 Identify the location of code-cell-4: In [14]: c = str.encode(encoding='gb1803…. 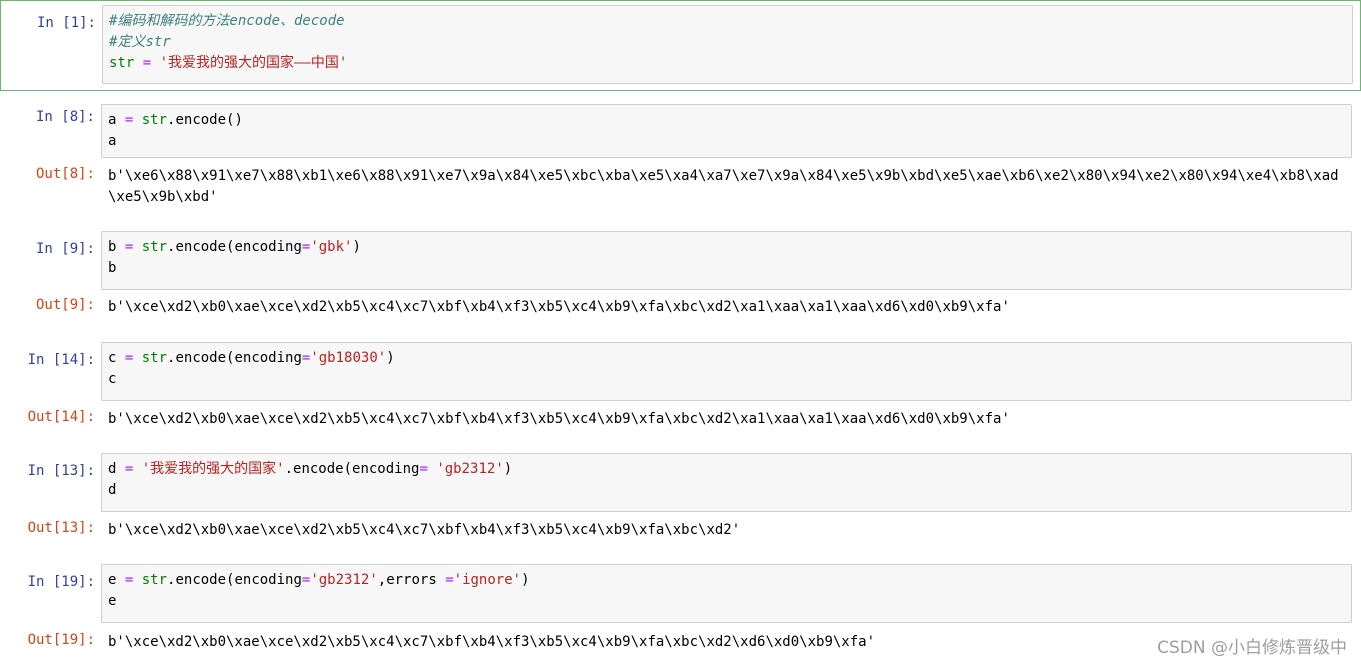
(680, 387).